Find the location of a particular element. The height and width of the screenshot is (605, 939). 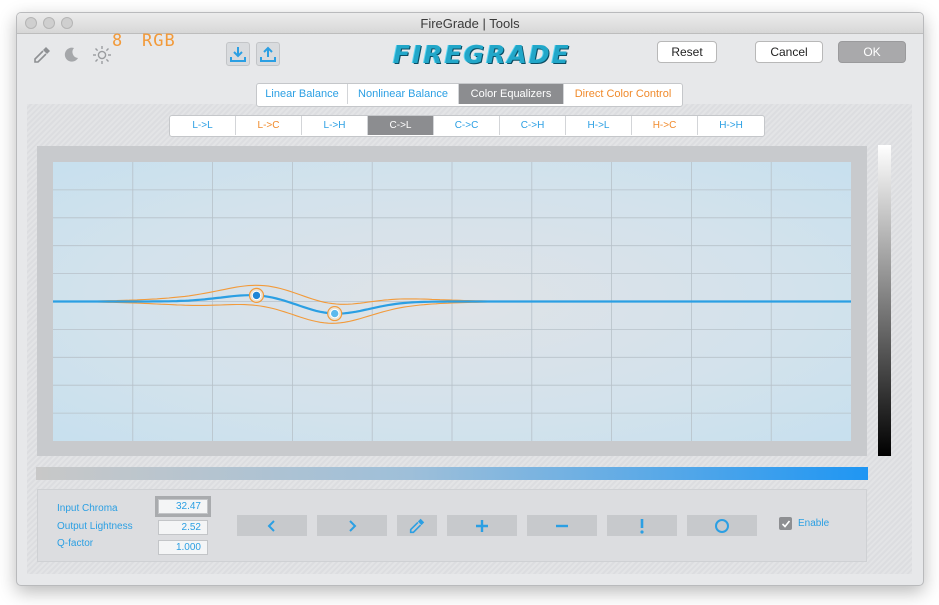

upload-button is located at coordinates (268, 54).